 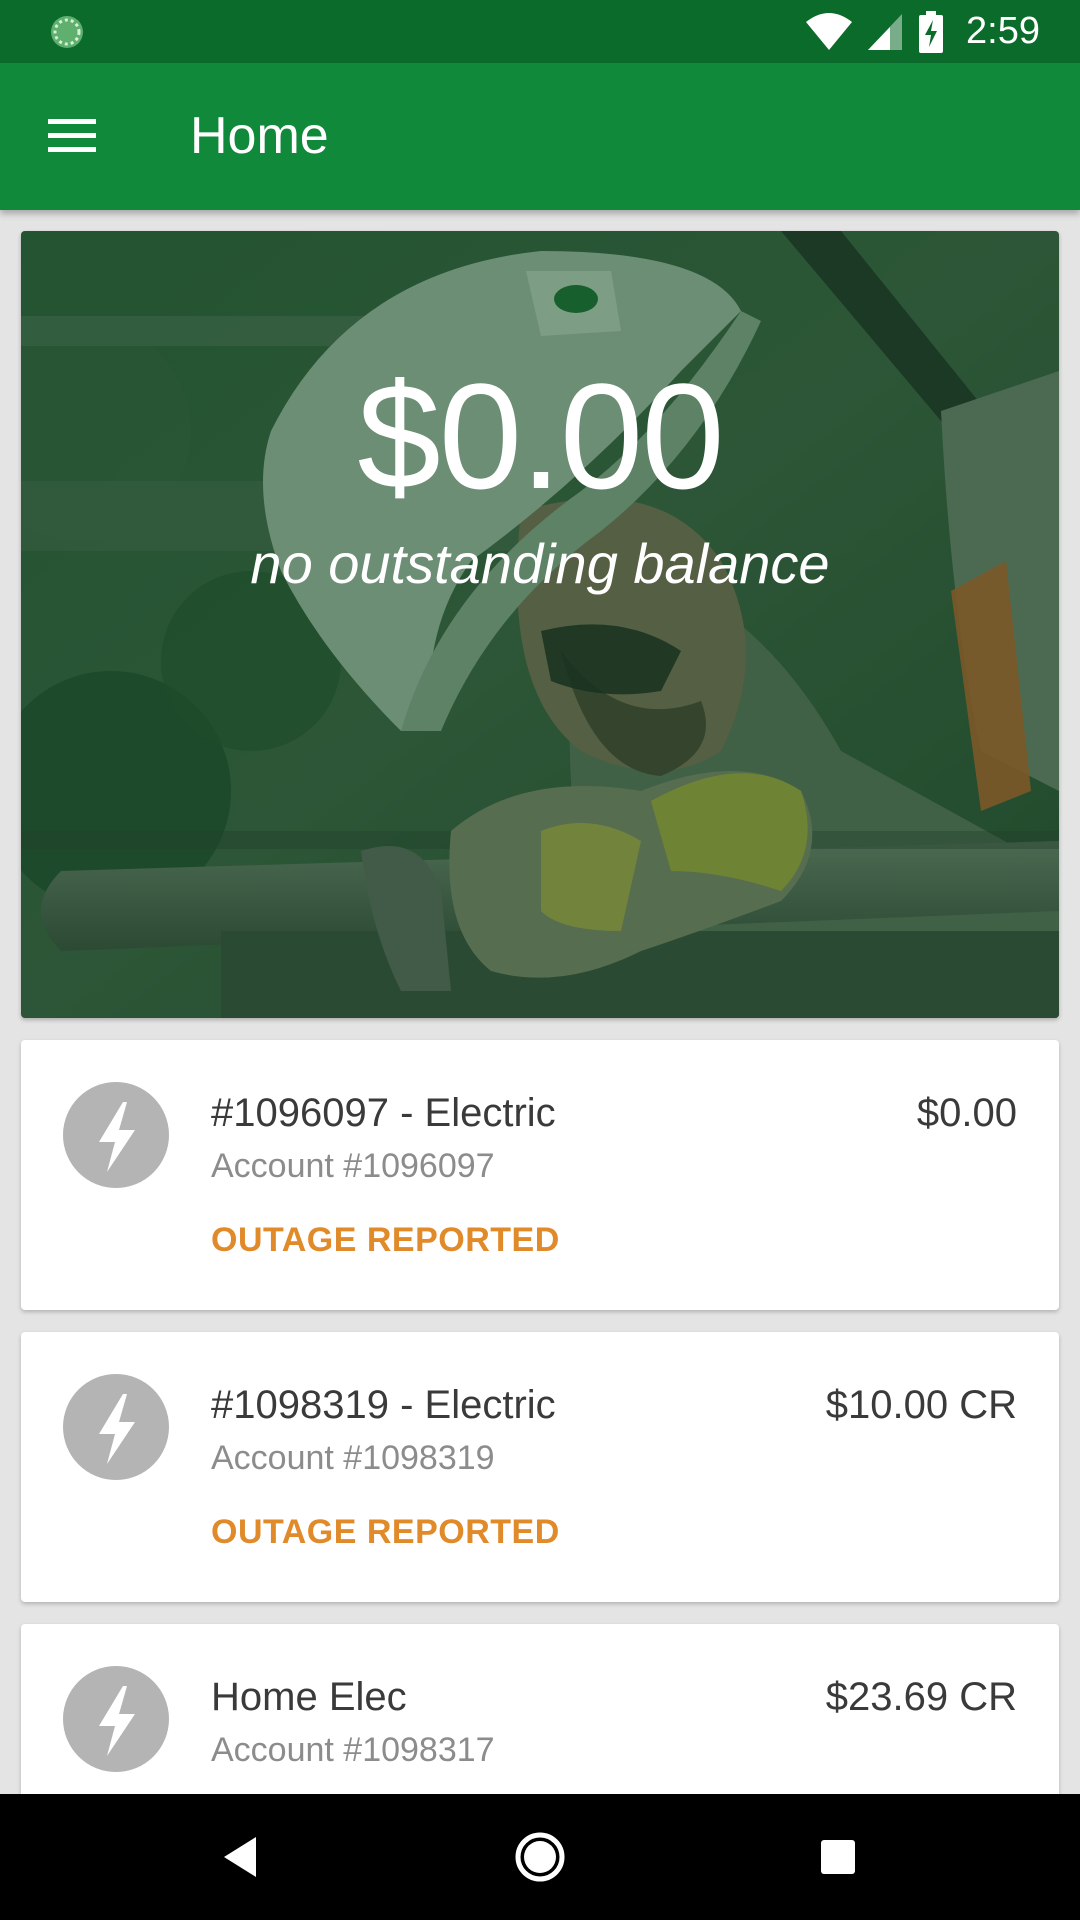 I want to click on total-balance-amount: $0.00, so click(x=540, y=436).